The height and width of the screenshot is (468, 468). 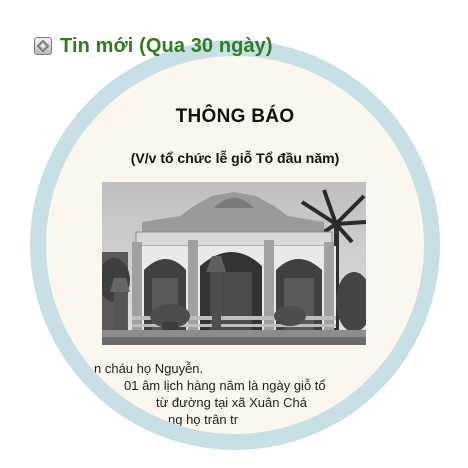 What do you see at coordinates (225, 385) in the screenshot?
I see `body-line: 01 âm lịch hàng năm là ngày giỗ tổ` at bounding box center [225, 385].